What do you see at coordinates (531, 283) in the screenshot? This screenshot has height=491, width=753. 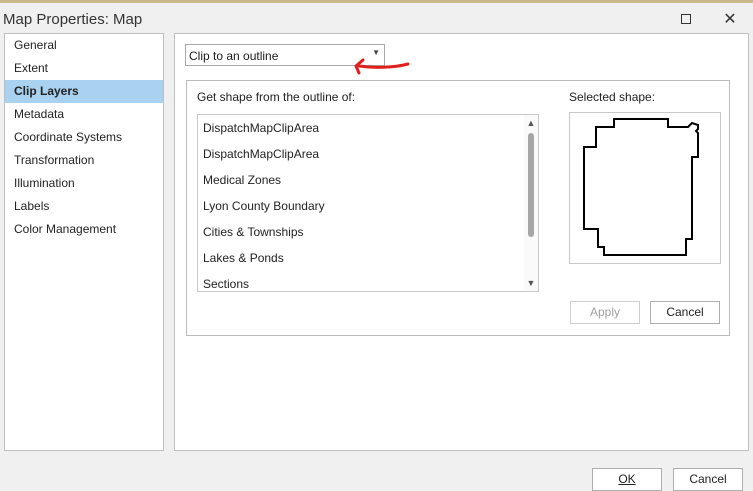 I see `scroll-down-icon: ▼` at bounding box center [531, 283].